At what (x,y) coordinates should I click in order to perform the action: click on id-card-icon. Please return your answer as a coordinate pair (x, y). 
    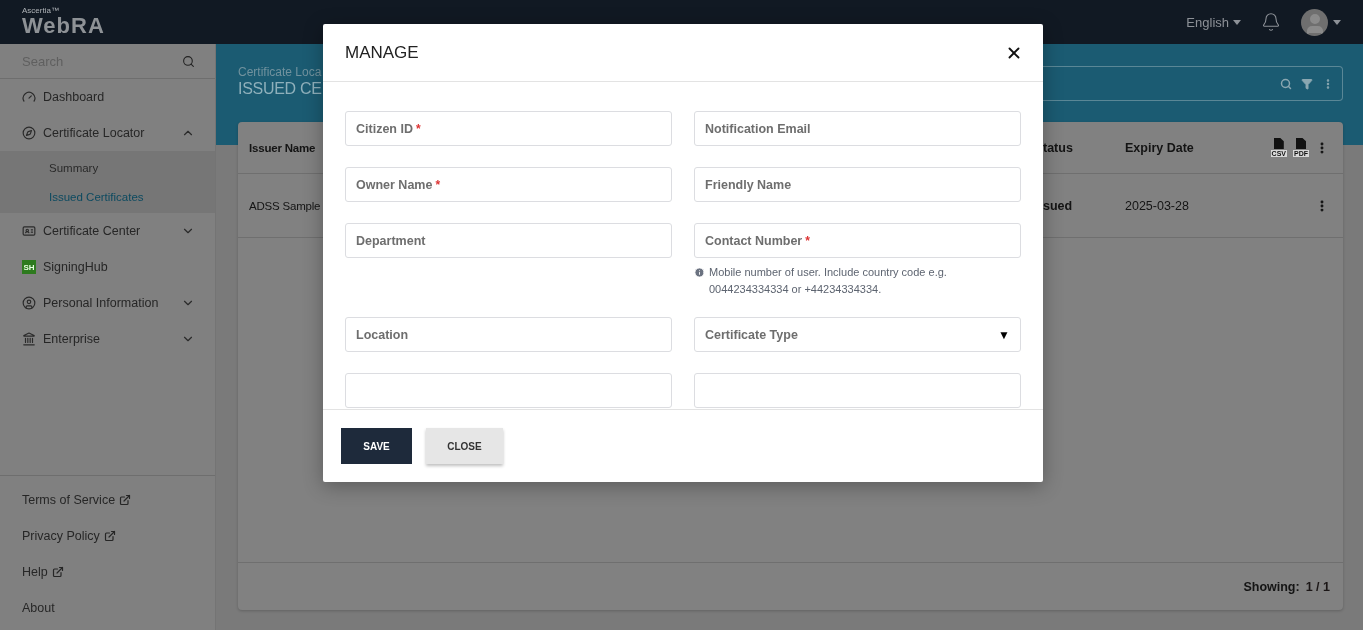
    Looking at the image, I should click on (29, 231).